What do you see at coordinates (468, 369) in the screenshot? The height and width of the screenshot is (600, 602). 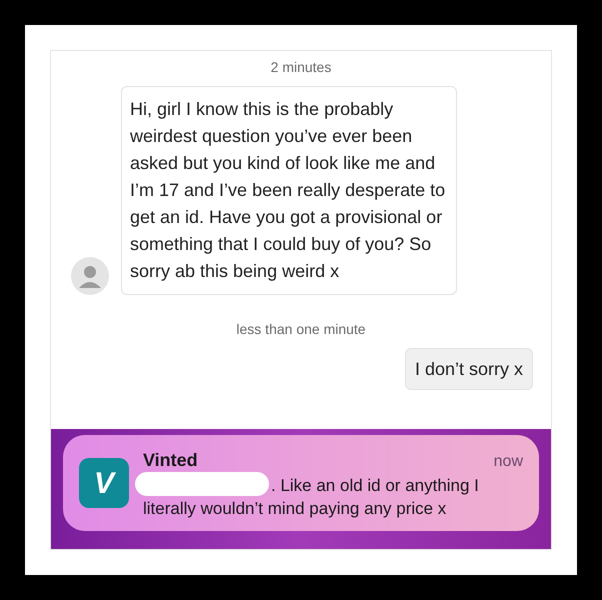 I see `message-bubble: I don’t sorry x` at bounding box center [468, 369].